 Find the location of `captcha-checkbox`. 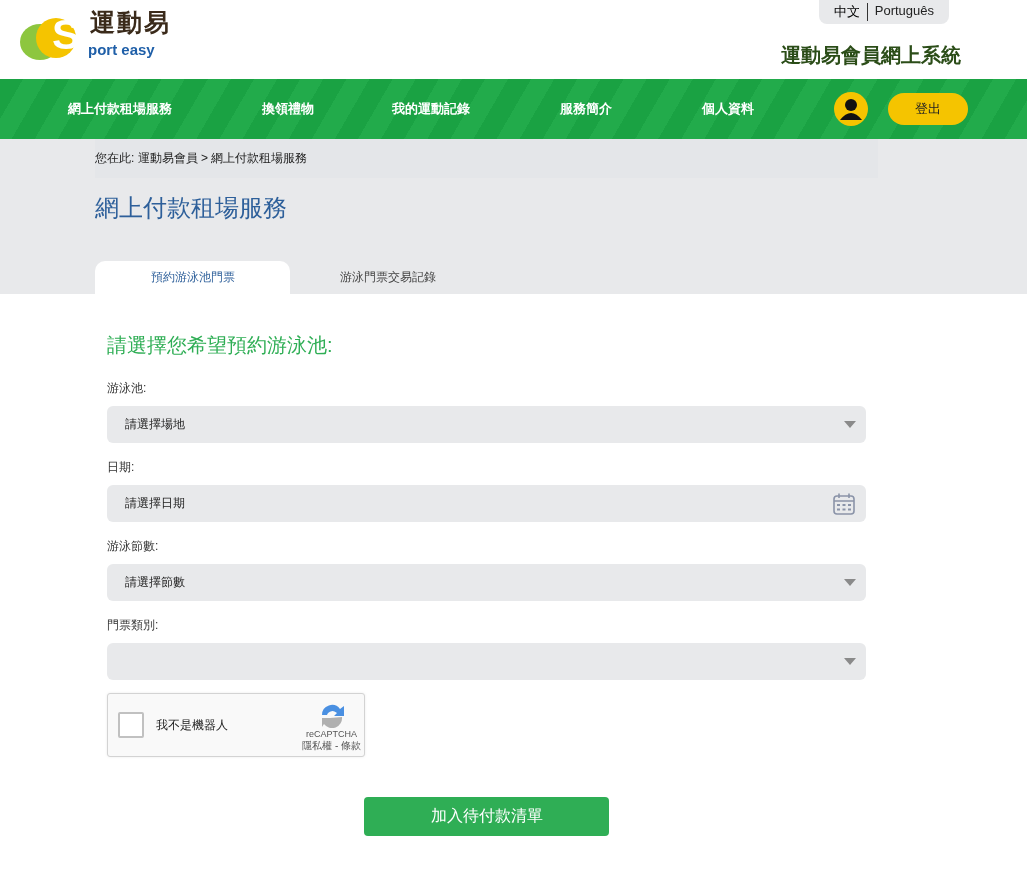

captcha-checkbox is located at coordinates (131, 725).